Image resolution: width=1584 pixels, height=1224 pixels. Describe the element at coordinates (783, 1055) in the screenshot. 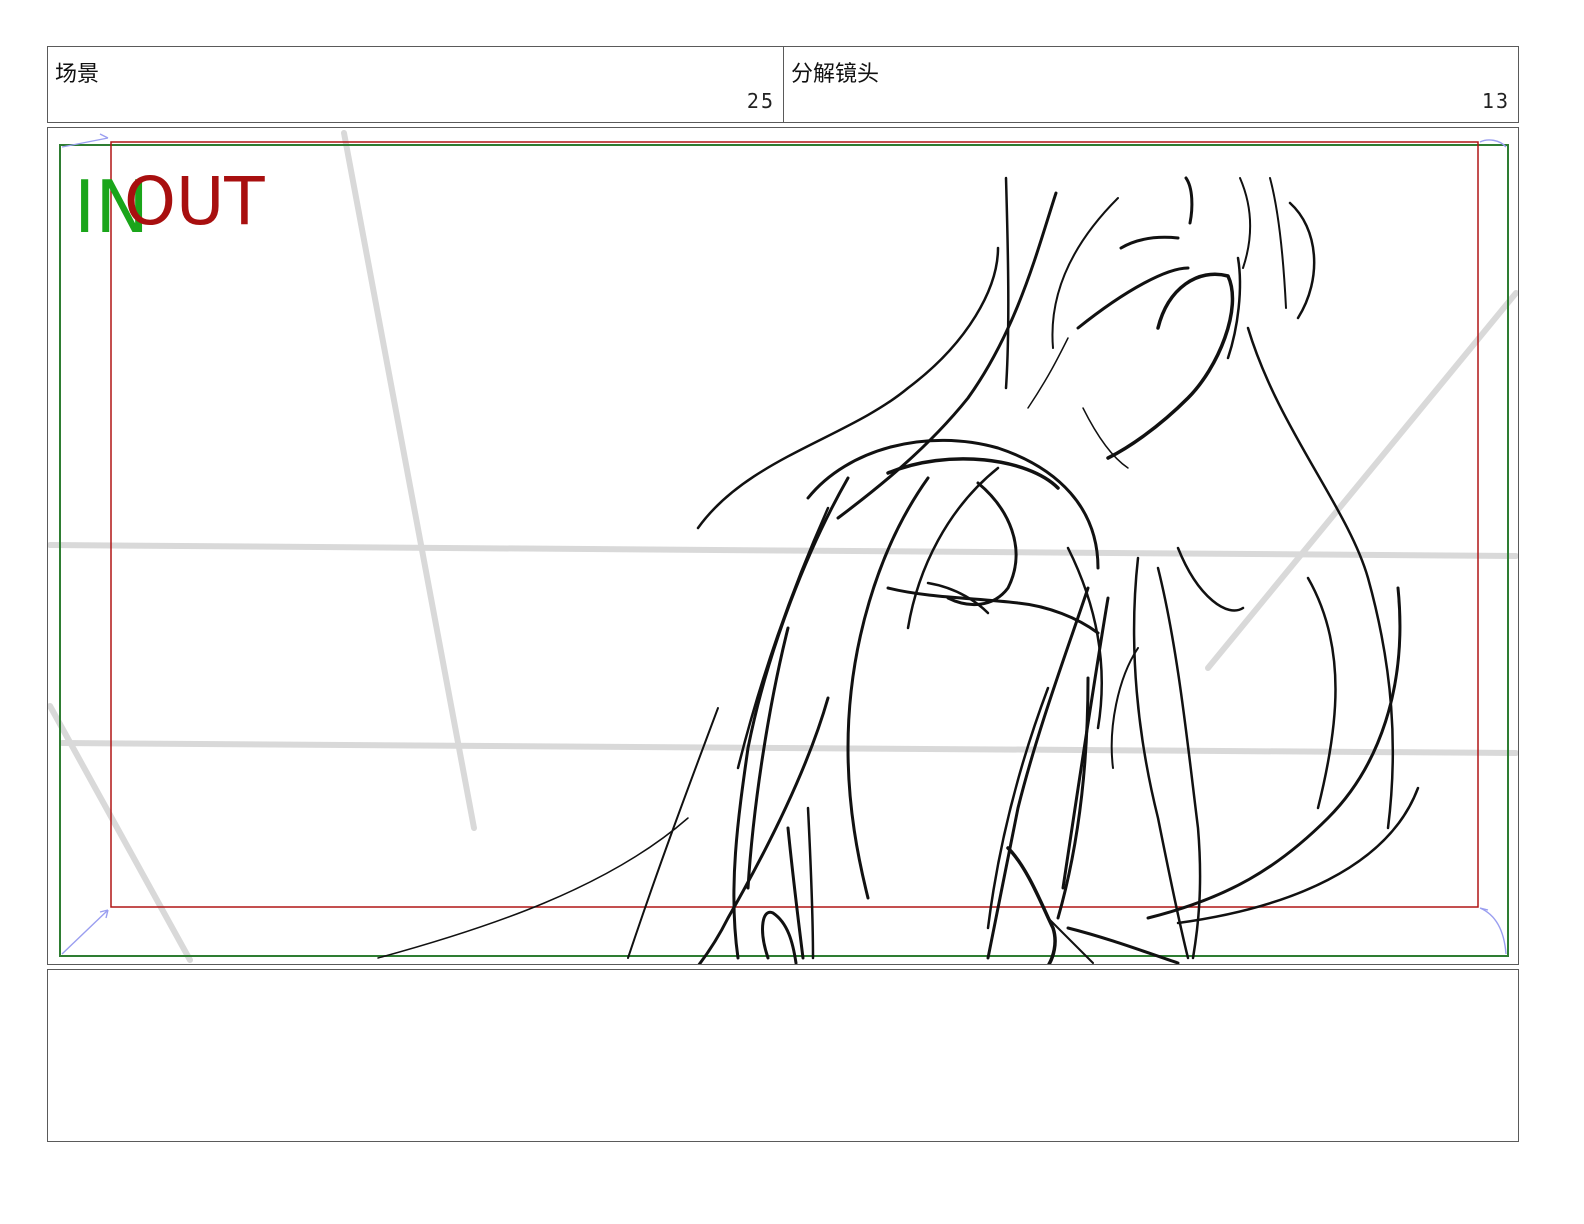

I see `notes-box` at that location.